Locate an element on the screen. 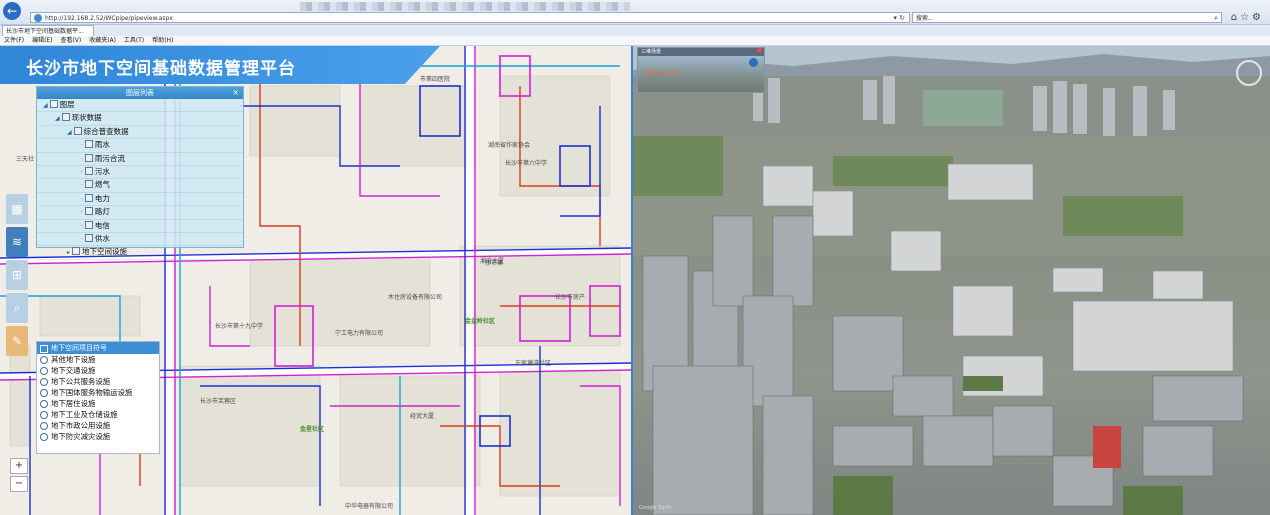 The width and height of the screenshot is (1270, 515). layer-row-current: ◢ 现状数据 is located at coordinates (140, 119).